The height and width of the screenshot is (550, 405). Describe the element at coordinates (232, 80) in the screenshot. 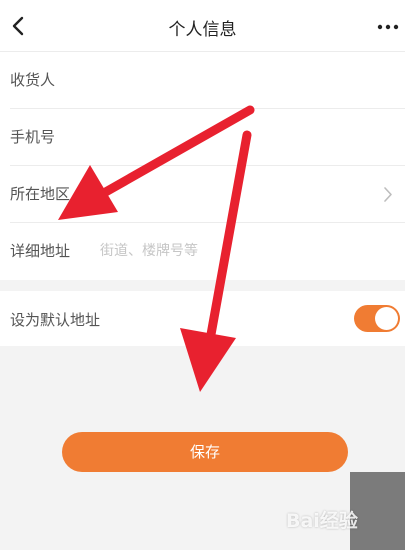

I see `recipient-input` at that location.